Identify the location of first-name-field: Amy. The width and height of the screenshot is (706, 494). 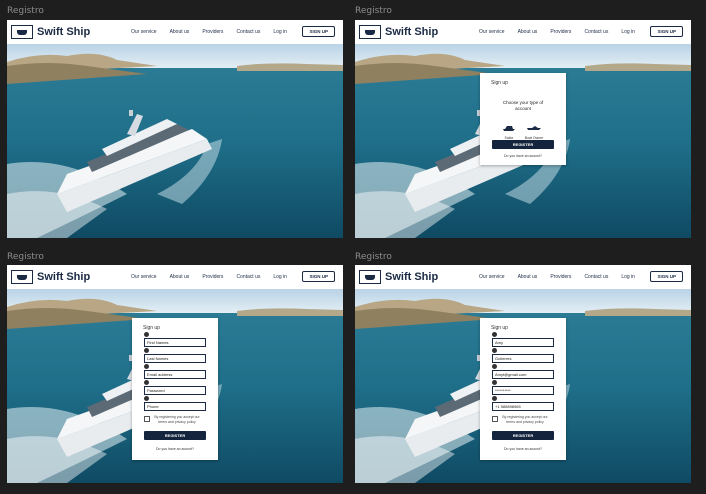
(523, 339).